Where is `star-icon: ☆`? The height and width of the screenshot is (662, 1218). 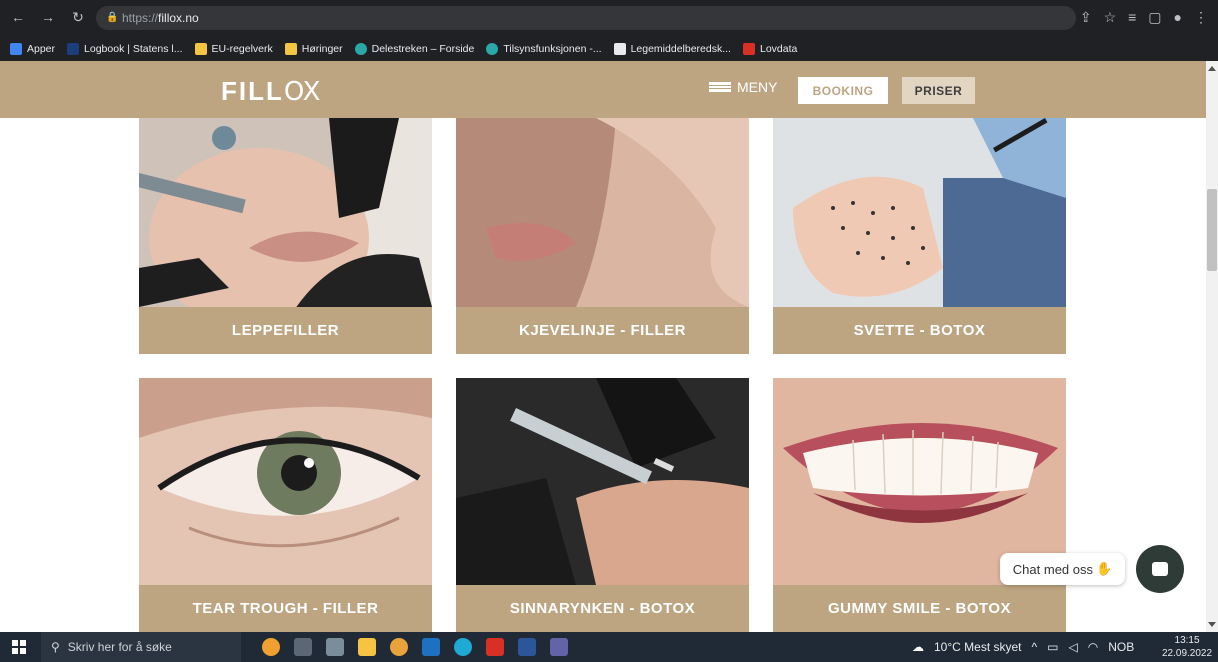 star-icon: ☆ is located at coordinates (1110, 17).